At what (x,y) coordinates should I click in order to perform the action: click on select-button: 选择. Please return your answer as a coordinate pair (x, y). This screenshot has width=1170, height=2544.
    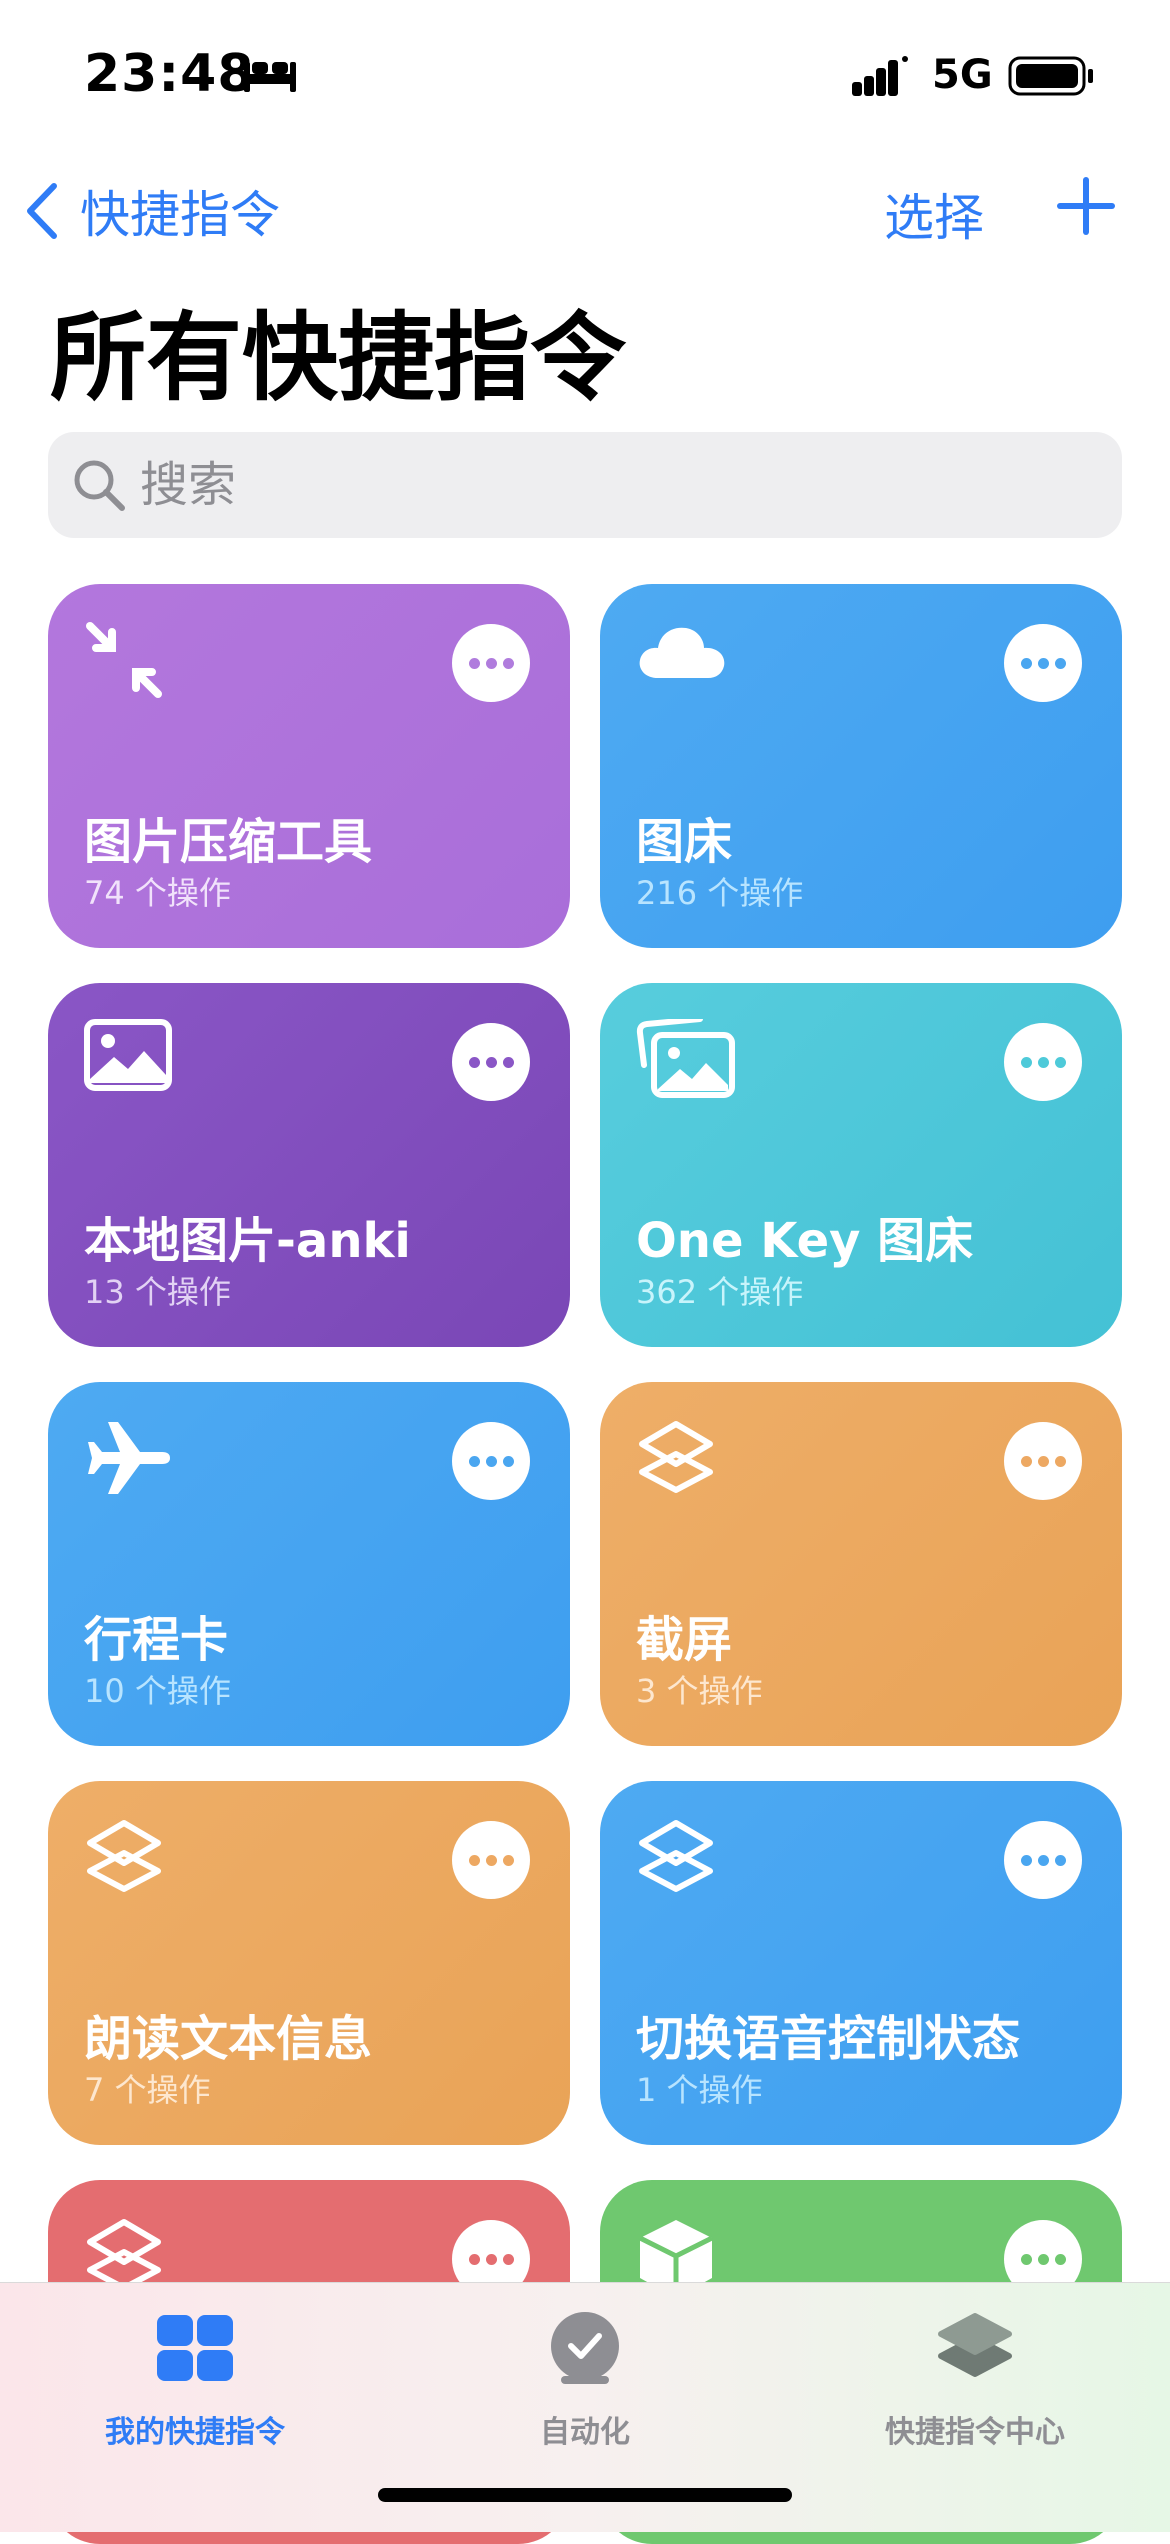
    Looking at the image, I should click on (934, 214).